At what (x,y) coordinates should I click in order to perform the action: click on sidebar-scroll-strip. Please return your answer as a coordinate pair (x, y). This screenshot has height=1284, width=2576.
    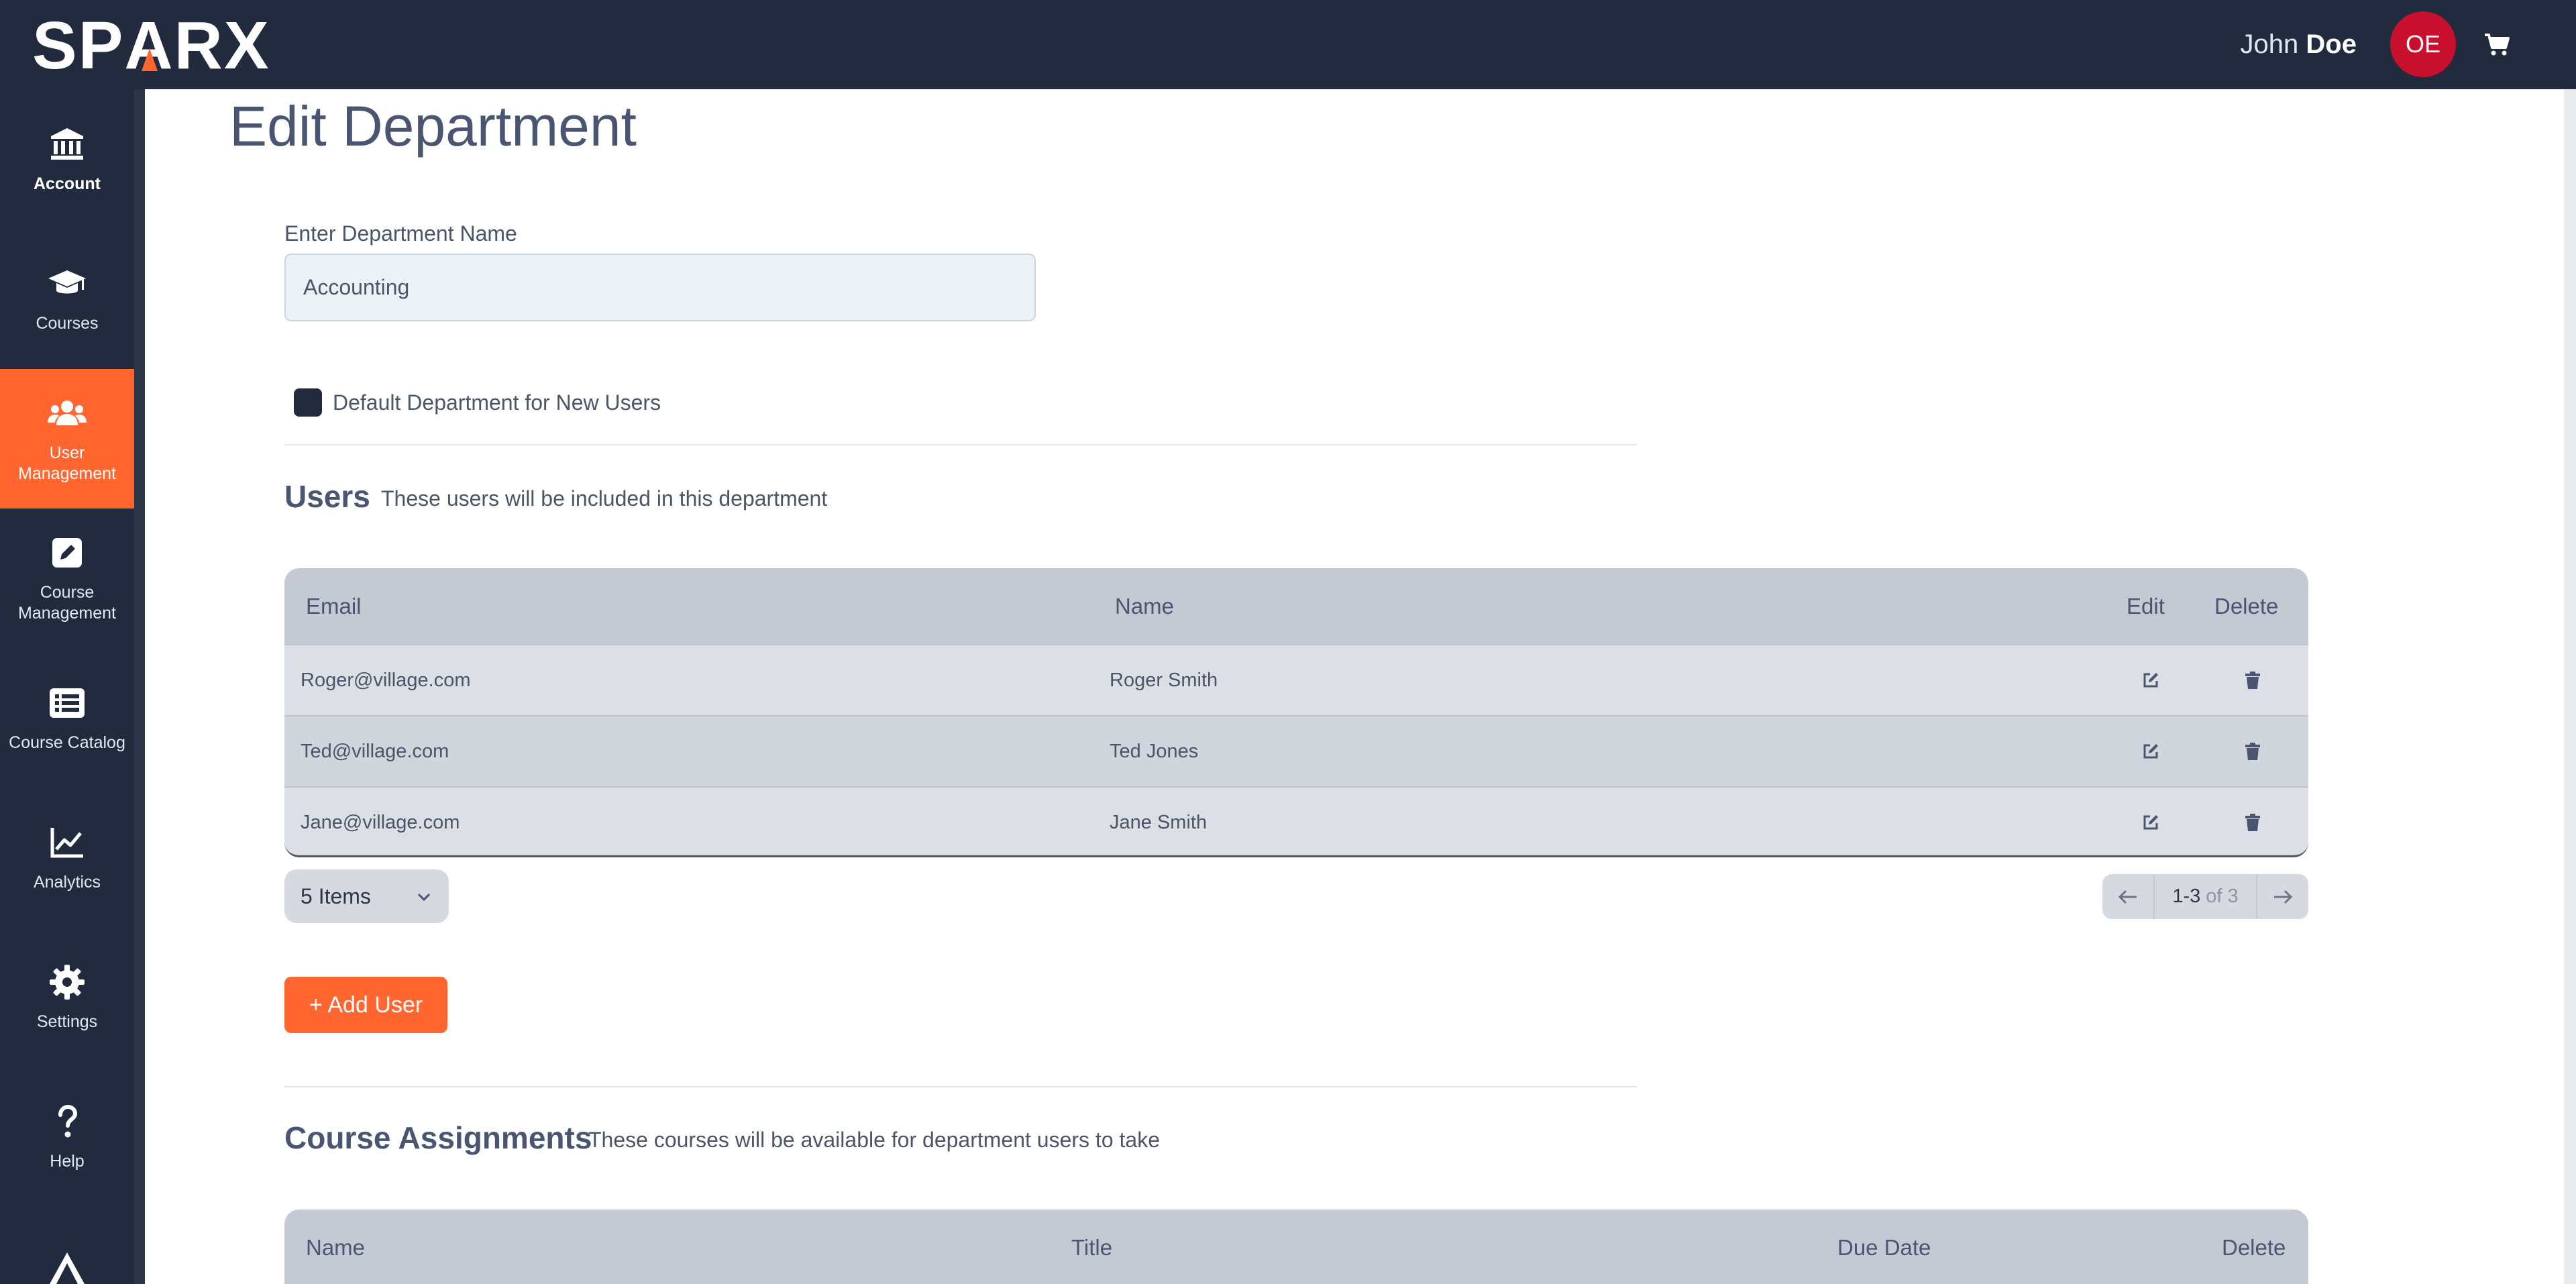
    Looking at the image, I should click on (139, 686).